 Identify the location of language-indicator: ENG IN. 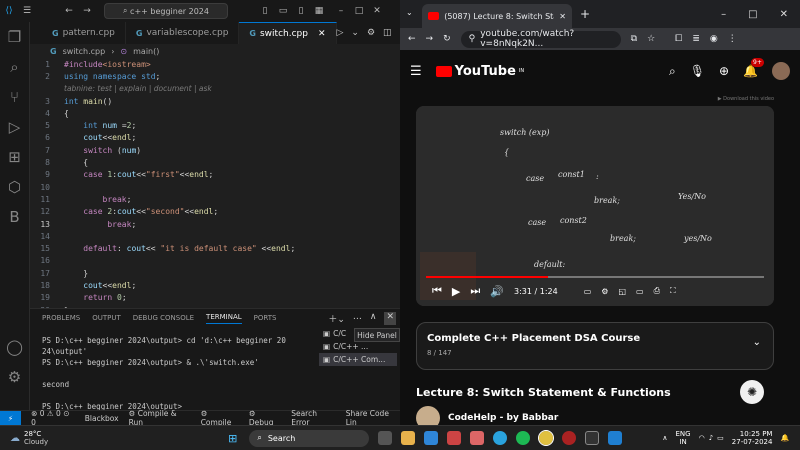
(682, 438).